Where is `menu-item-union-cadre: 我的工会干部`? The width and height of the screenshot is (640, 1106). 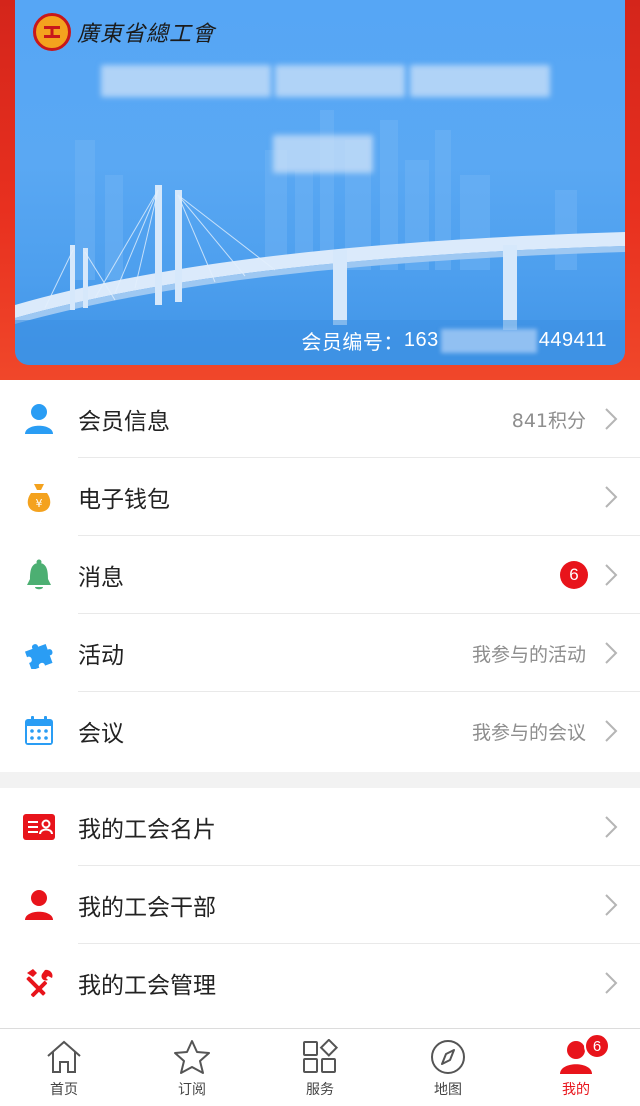 menu-item-union-cadre: 我的工会干部 is located at coordinates (320, 905).